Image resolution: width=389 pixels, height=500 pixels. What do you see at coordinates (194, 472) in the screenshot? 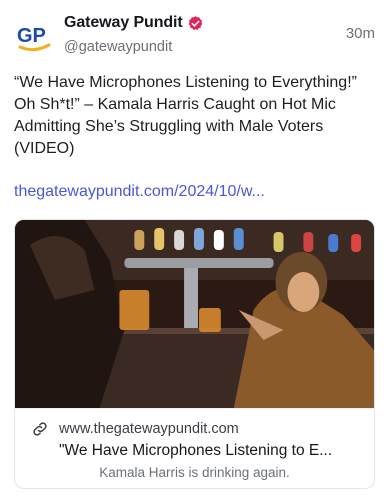
I see `link-preview-description: Kamala Harris is drinking again.` at bounding box center [194, 472].